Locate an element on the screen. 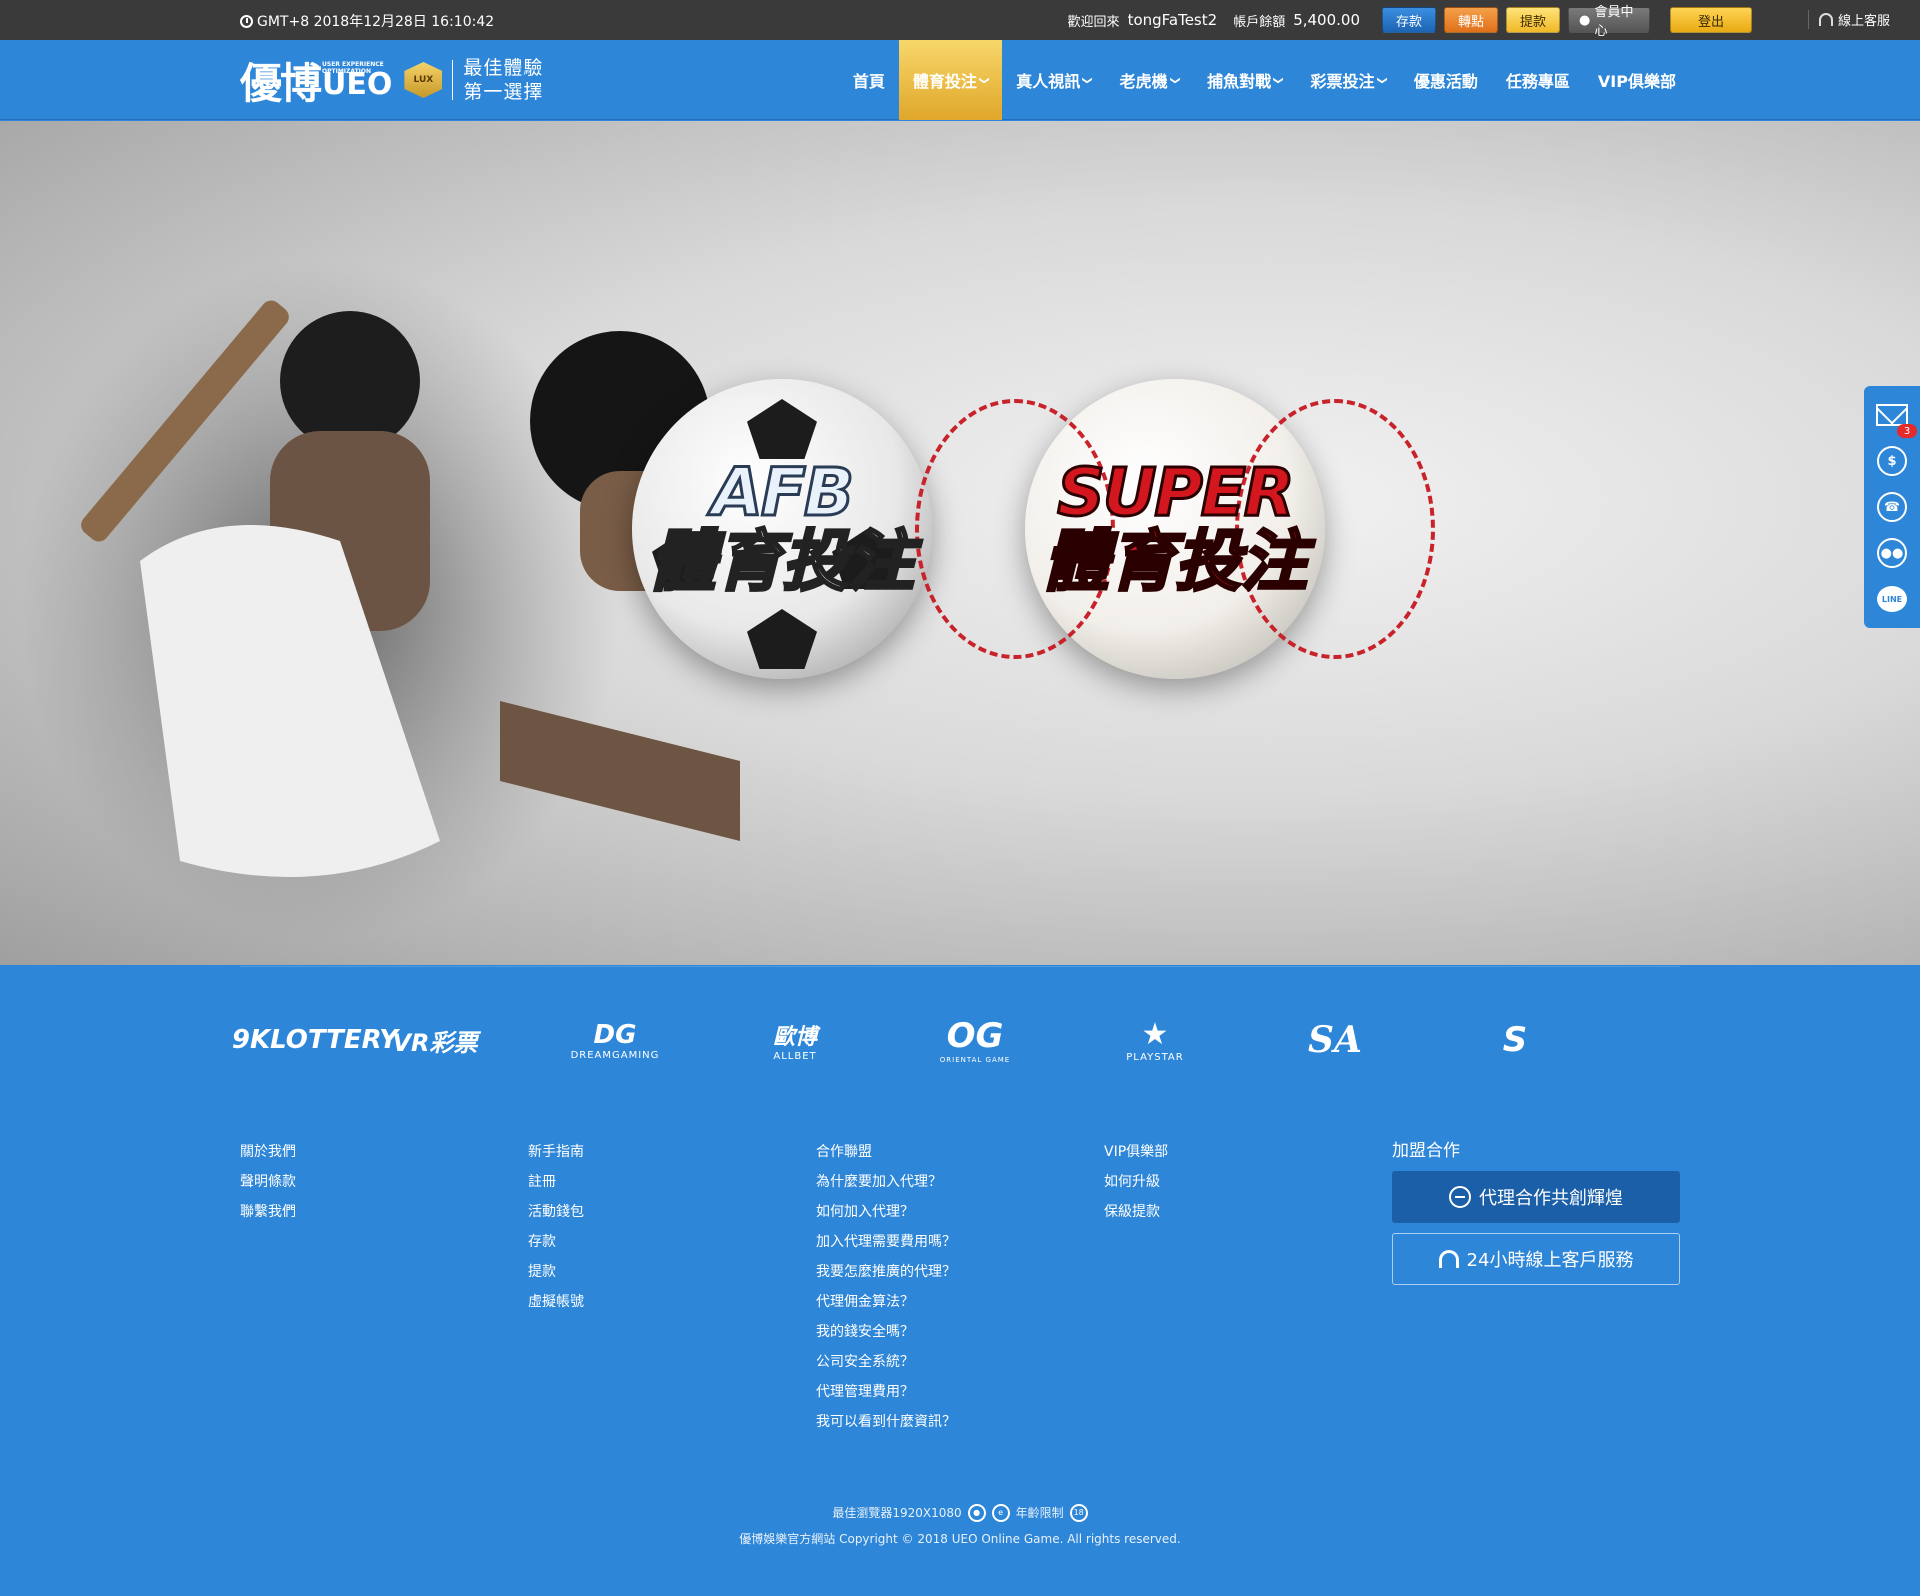  footer-link: 合作聯盟 is located at coordinates (886, 1157).